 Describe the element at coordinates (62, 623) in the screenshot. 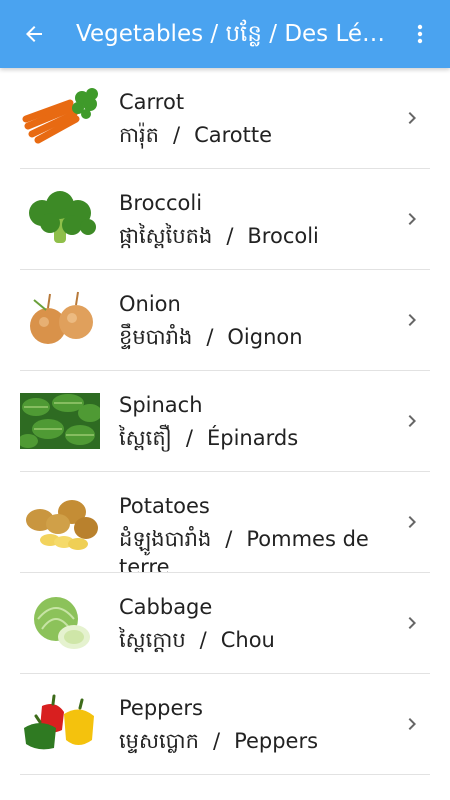

I see `cabbage-image` at that location.